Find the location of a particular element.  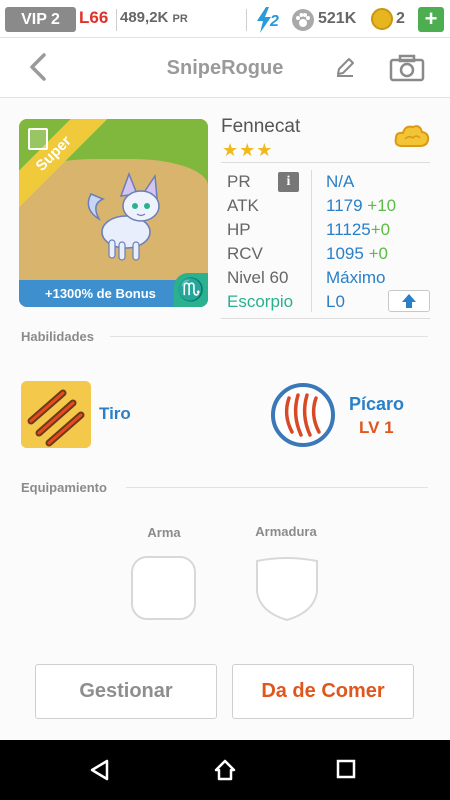

stat-label-rcv: RCV is located at coordinates (245, 253).